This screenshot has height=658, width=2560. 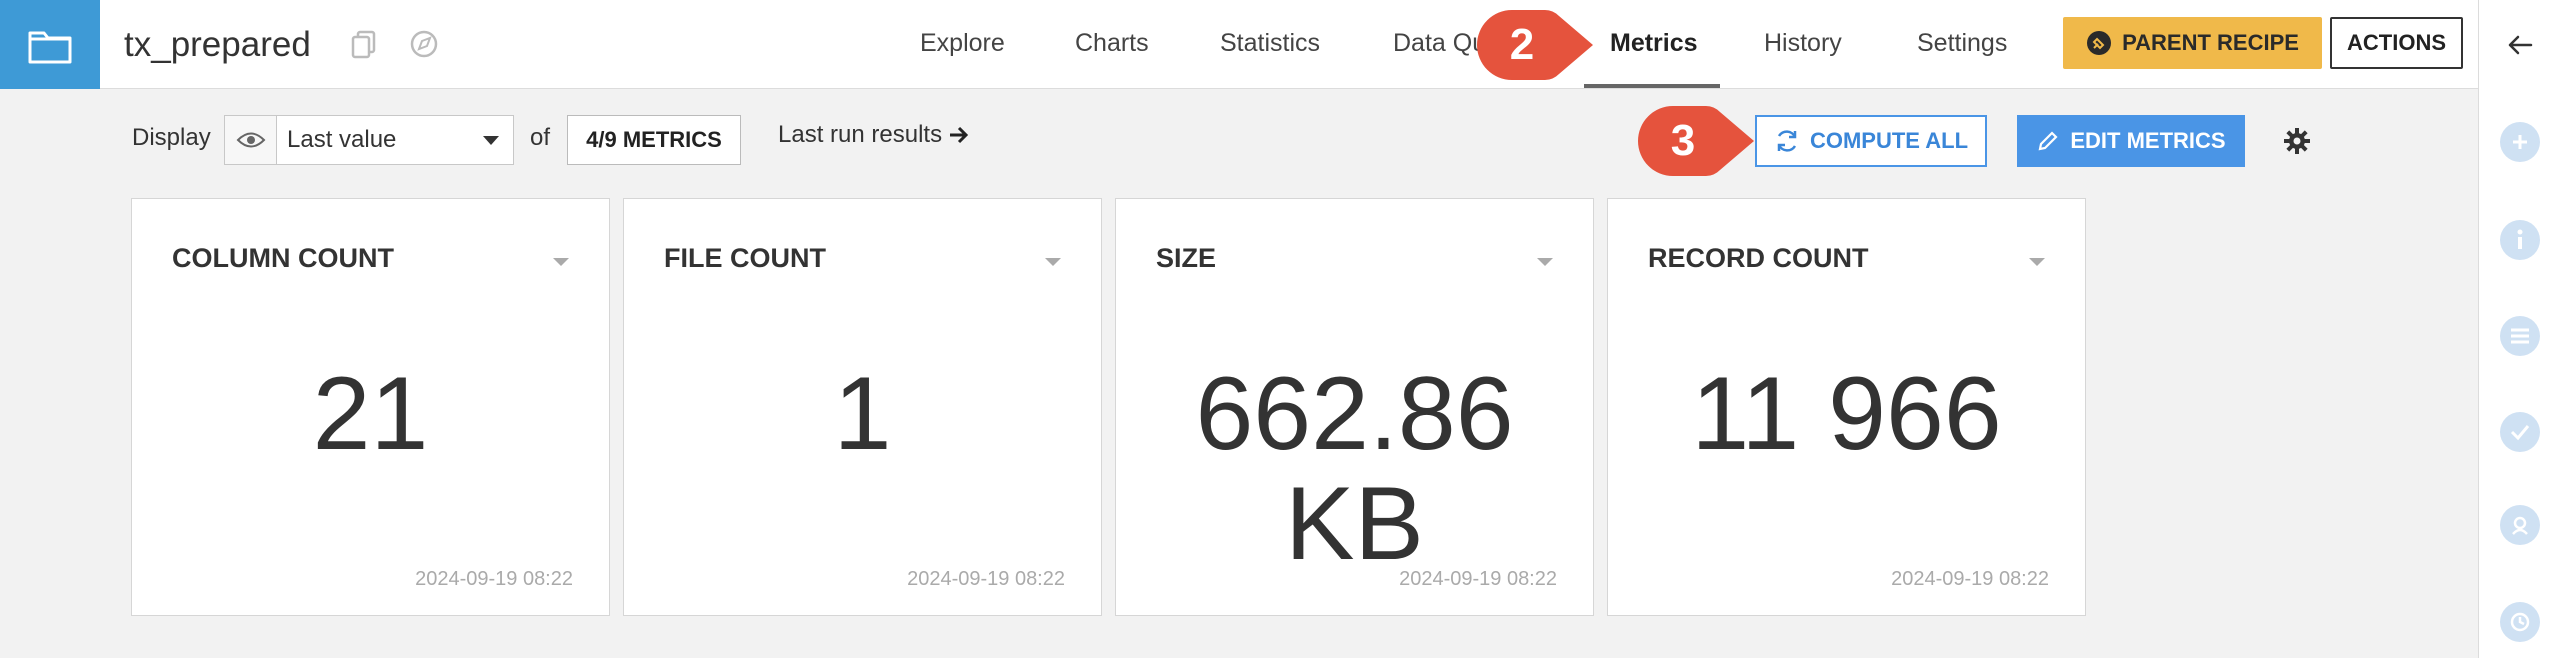 I want to click on compass-icon, so click(x=424, y=44).